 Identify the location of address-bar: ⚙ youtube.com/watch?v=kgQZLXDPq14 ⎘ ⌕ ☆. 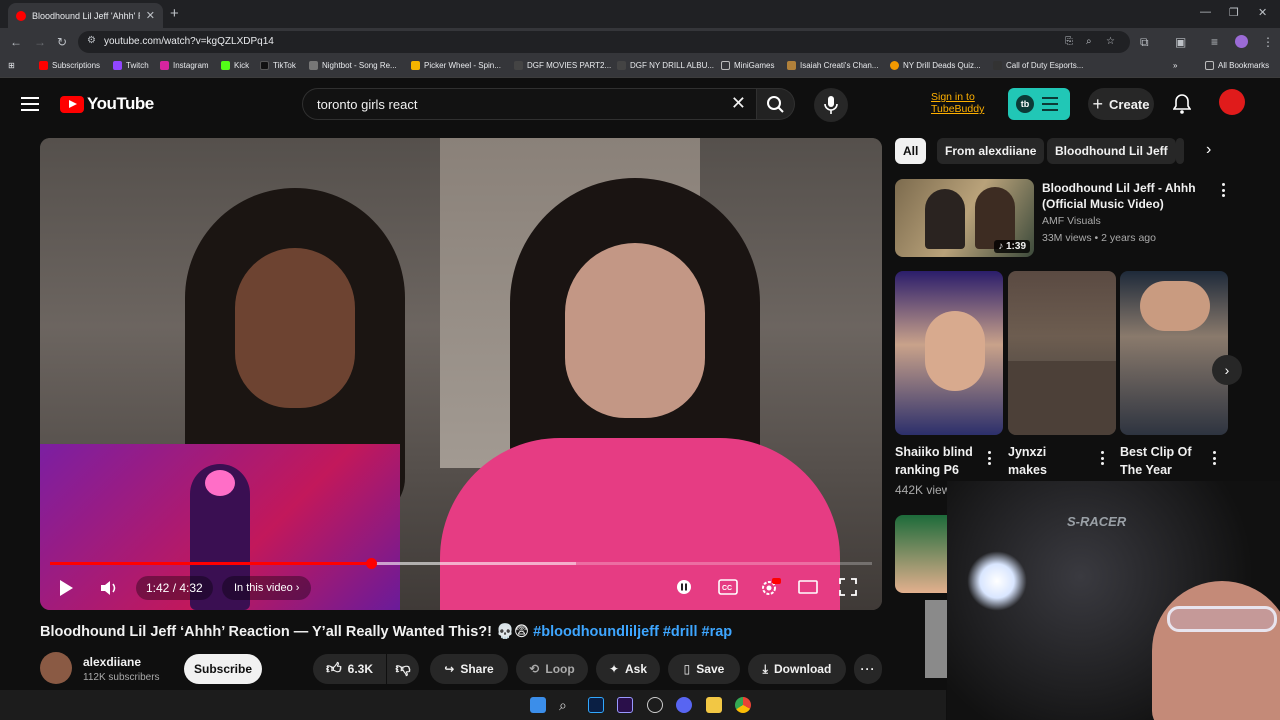
(604, 42).